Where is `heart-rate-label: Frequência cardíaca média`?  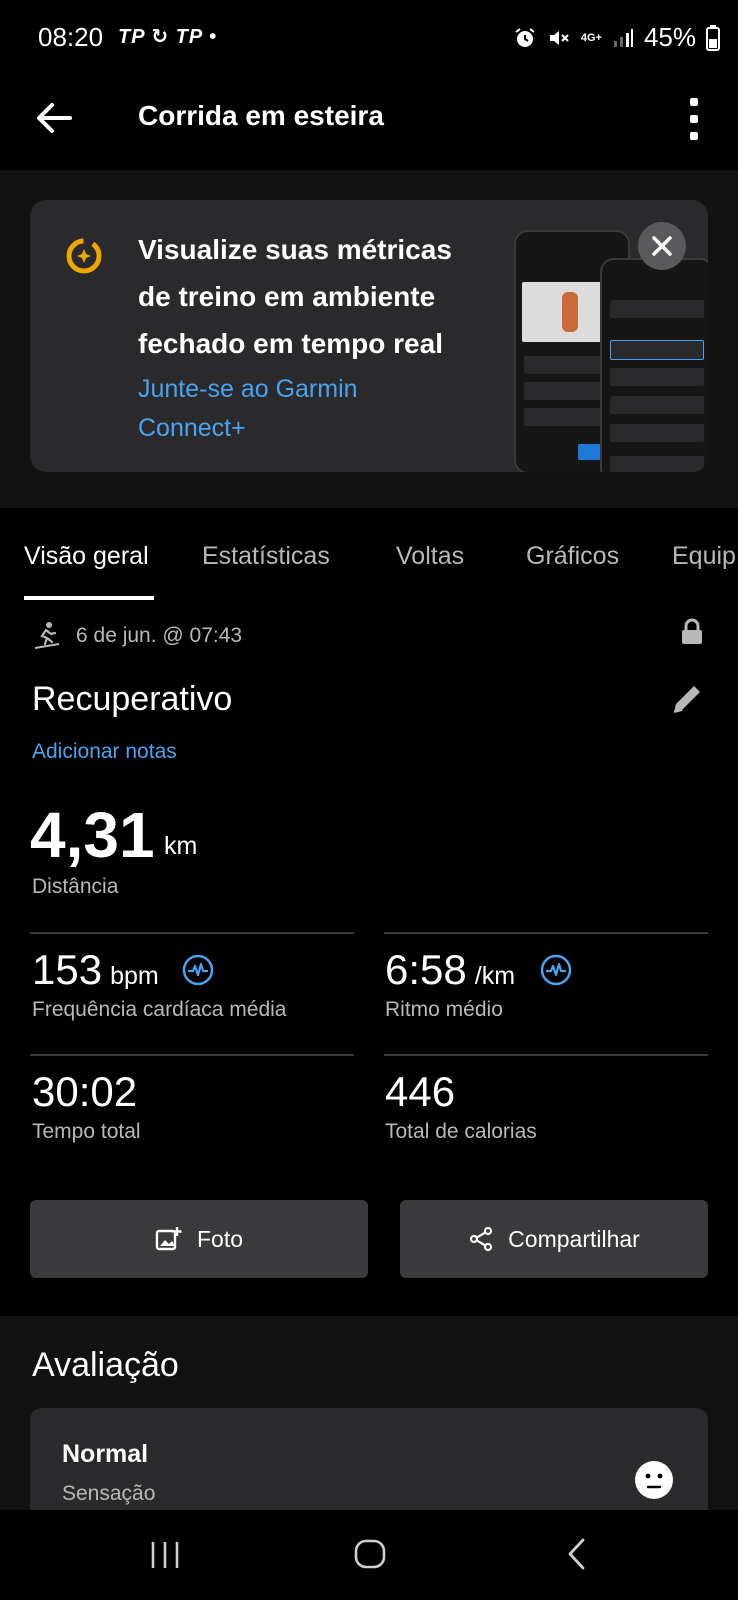 heart-rate-label: Frequência cardíaca média is located at coordinates (159, 1009).